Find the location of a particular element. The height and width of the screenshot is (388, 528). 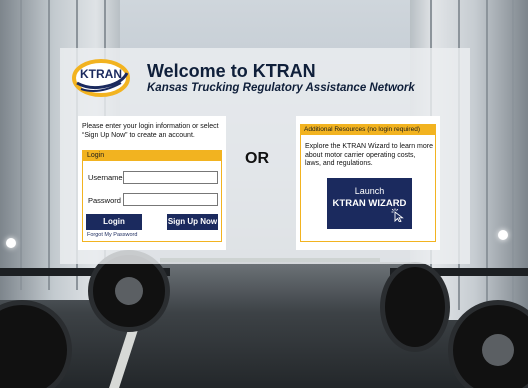

launch-wizard-button: Launch KTRAN WIZARD is located at coordinates (369, 203).